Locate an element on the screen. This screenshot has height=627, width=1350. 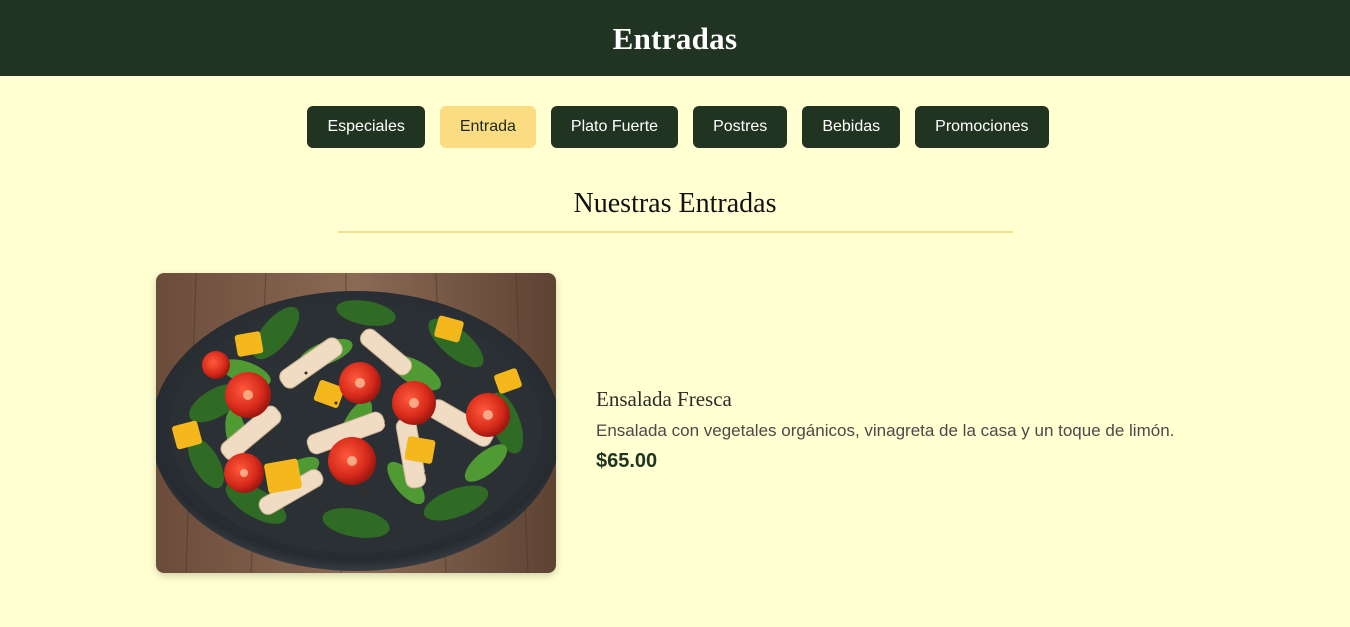
section-title: Nuestras Entradas is located at coordinates (675, 203).